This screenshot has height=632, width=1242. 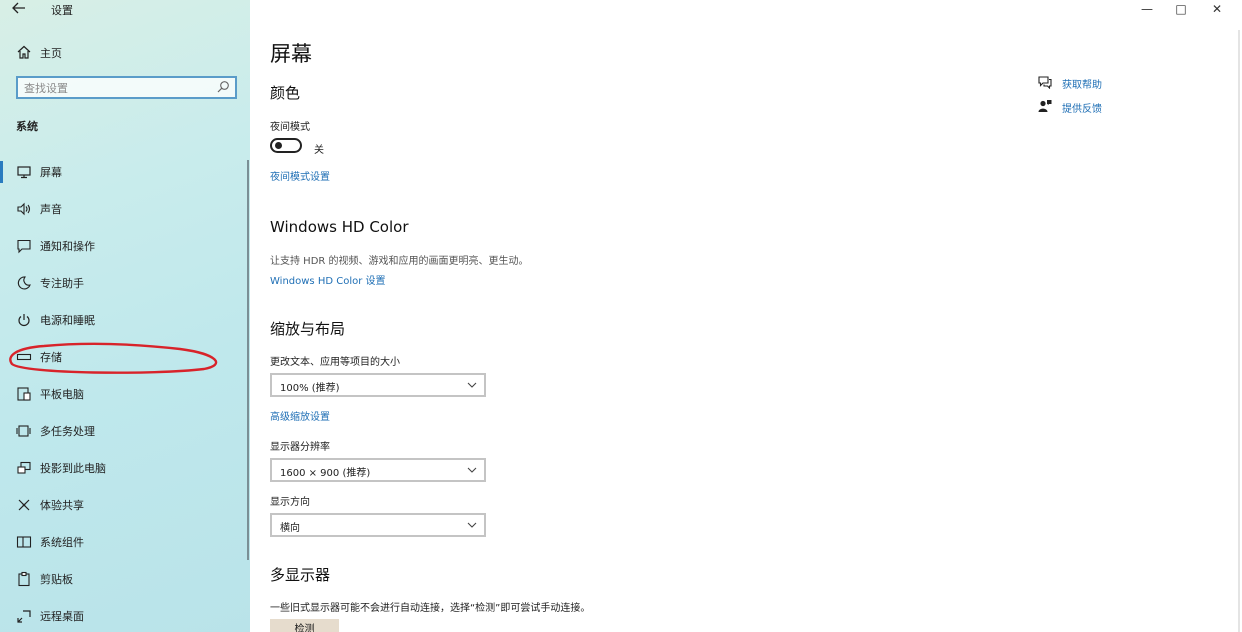 I want to click on night-light-label: 夜间模式, so click(x=290, y=127).